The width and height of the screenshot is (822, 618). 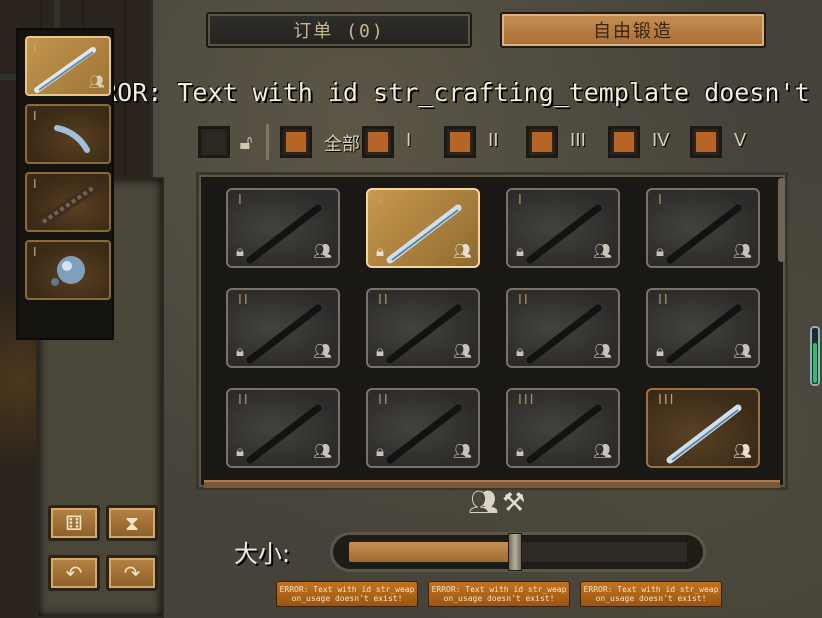 I want to click on grid-bottom-trim, so click(x=492, y=484).